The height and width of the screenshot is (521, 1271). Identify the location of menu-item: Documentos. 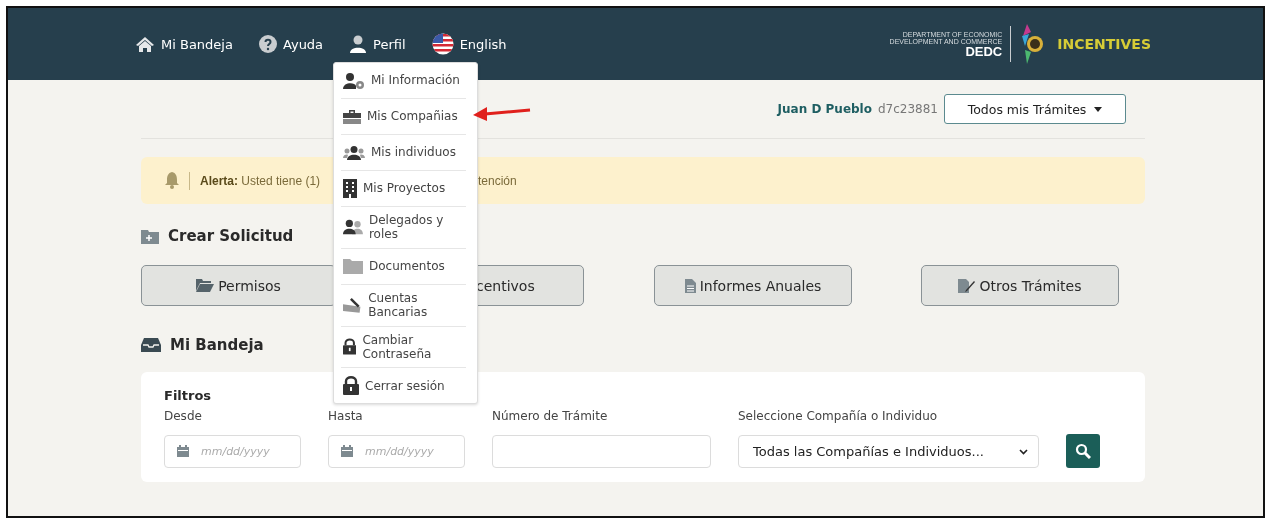
(403, 266).